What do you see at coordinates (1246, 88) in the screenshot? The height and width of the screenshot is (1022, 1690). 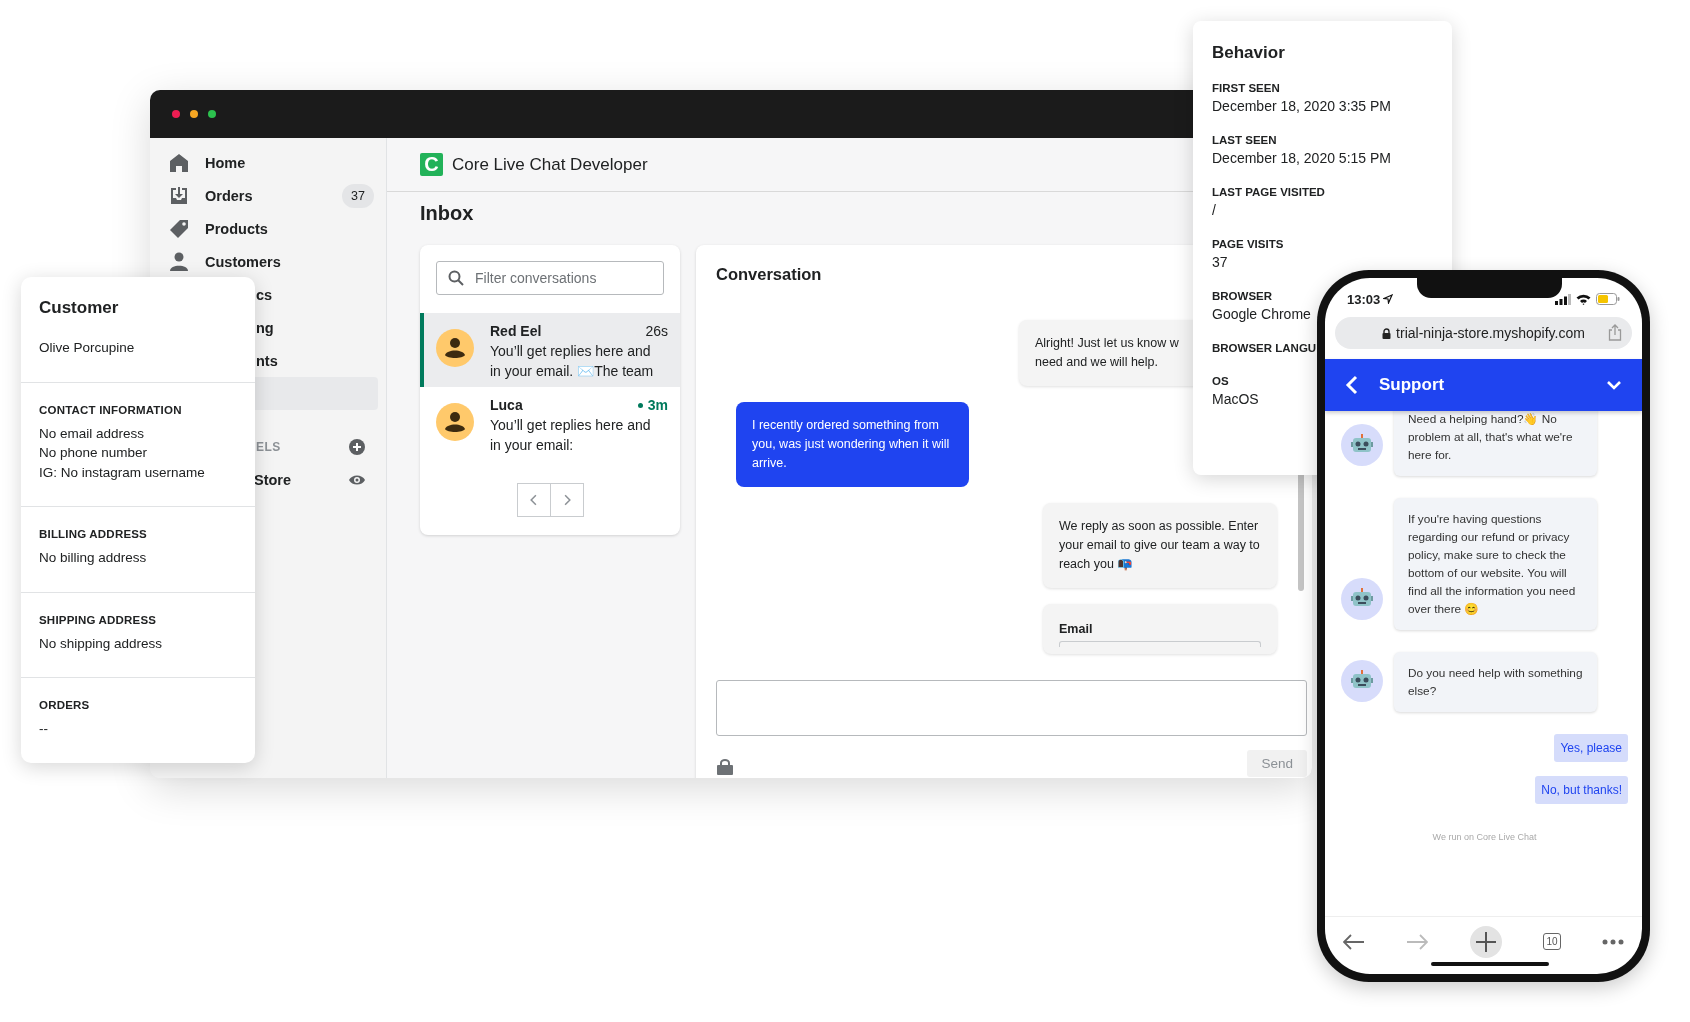 I see `field-label: FIRST SEEN` at bounding box center [1246, 88].